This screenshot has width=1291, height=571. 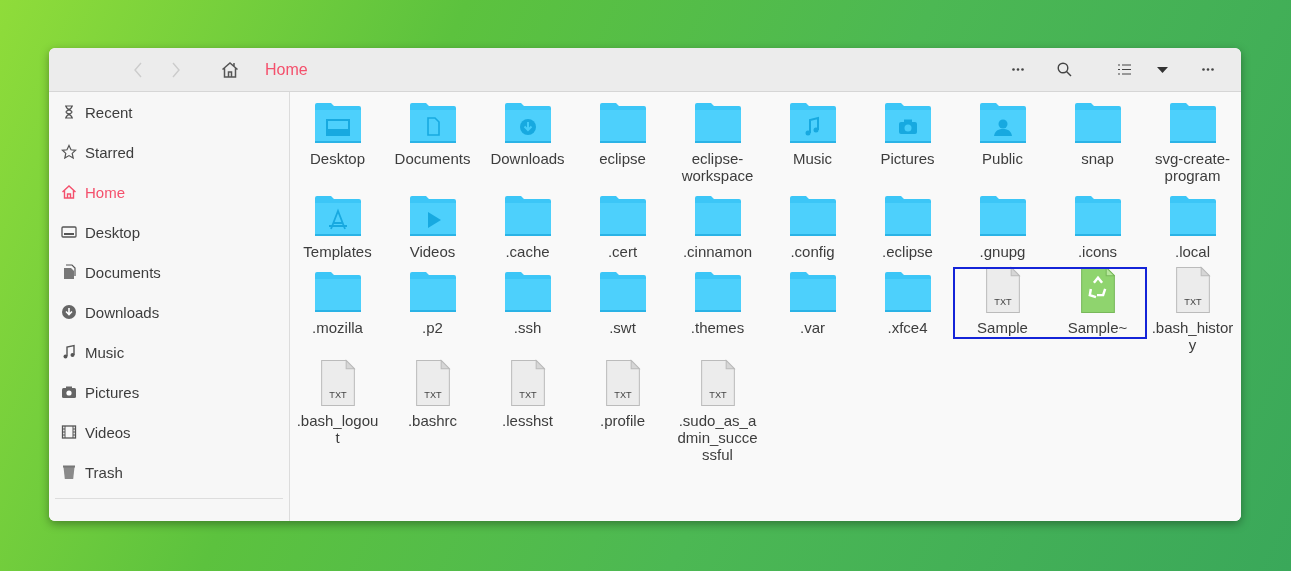 I want to click on sidebar-item: Trash, so click(x=169, y=472).